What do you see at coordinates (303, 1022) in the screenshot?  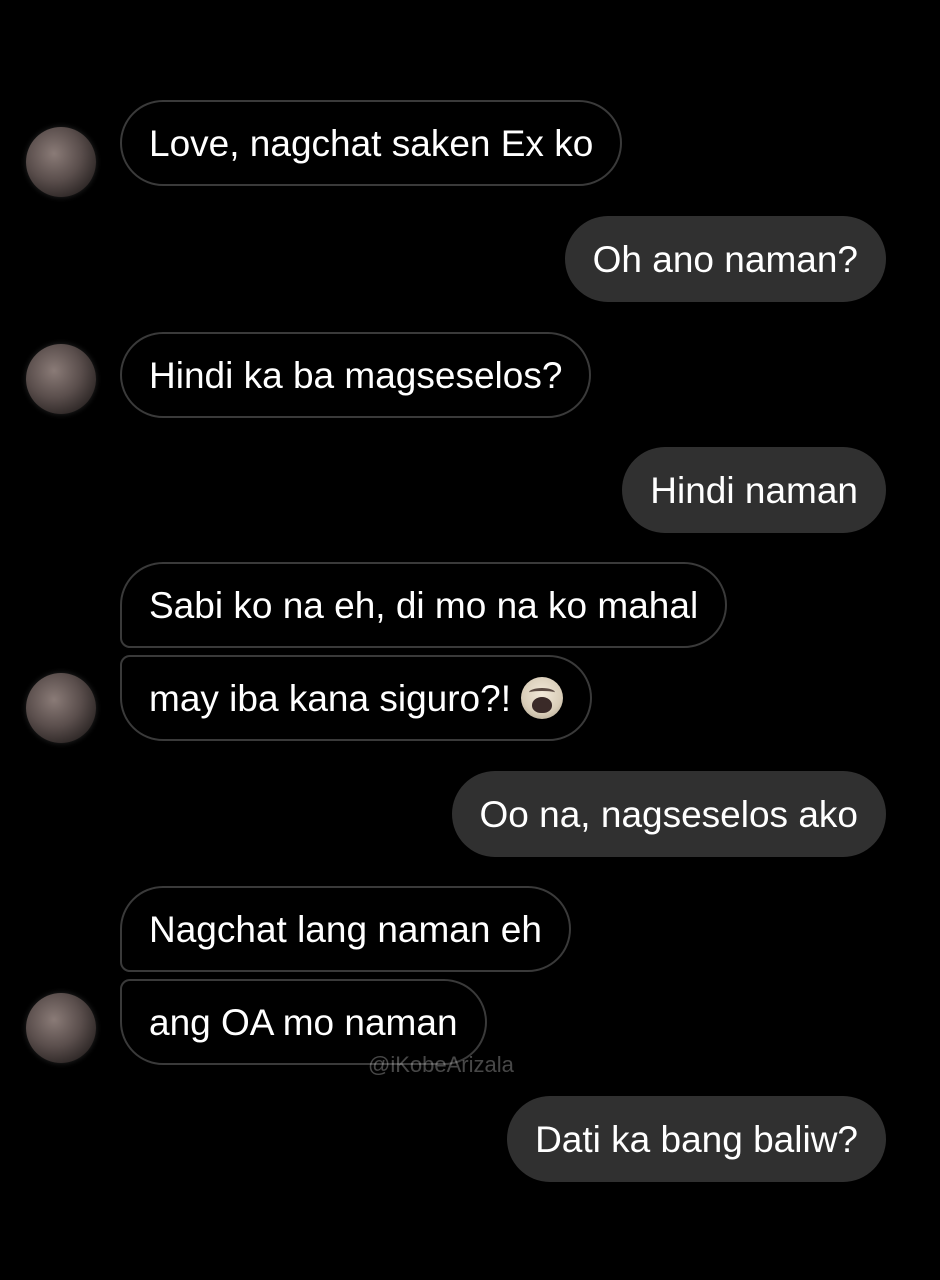 I see `message-text: ang OA mo naman` at bounding box center [303, 1022].